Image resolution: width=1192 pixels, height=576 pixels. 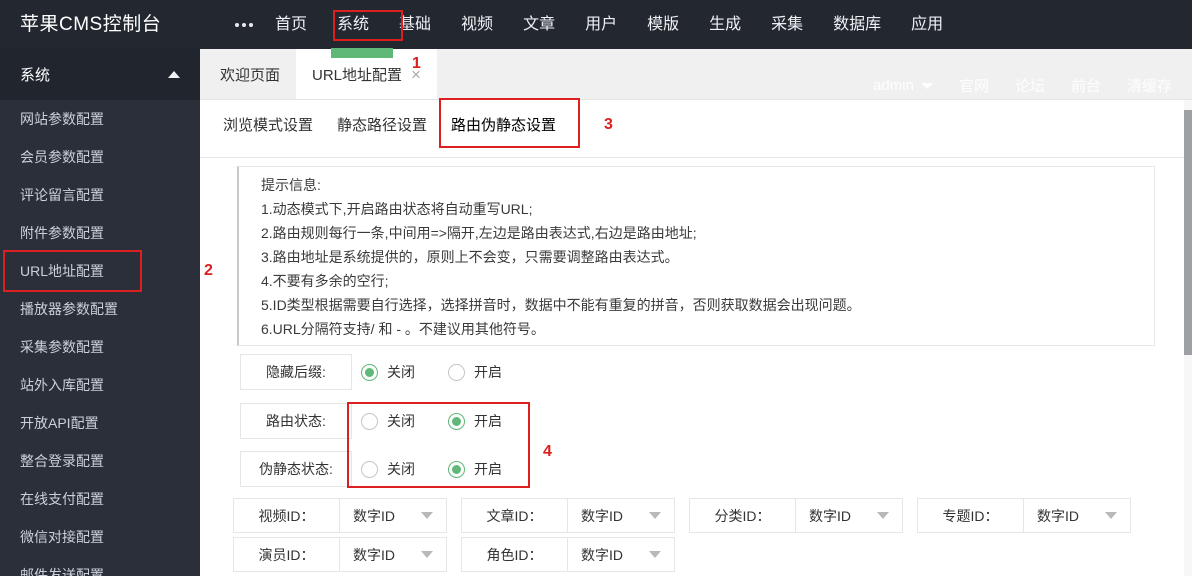 What do you see at coordinates (927, 24) in the screenshot?
I see `topnav-item-app: 应用` at bounding box center [927, 24].